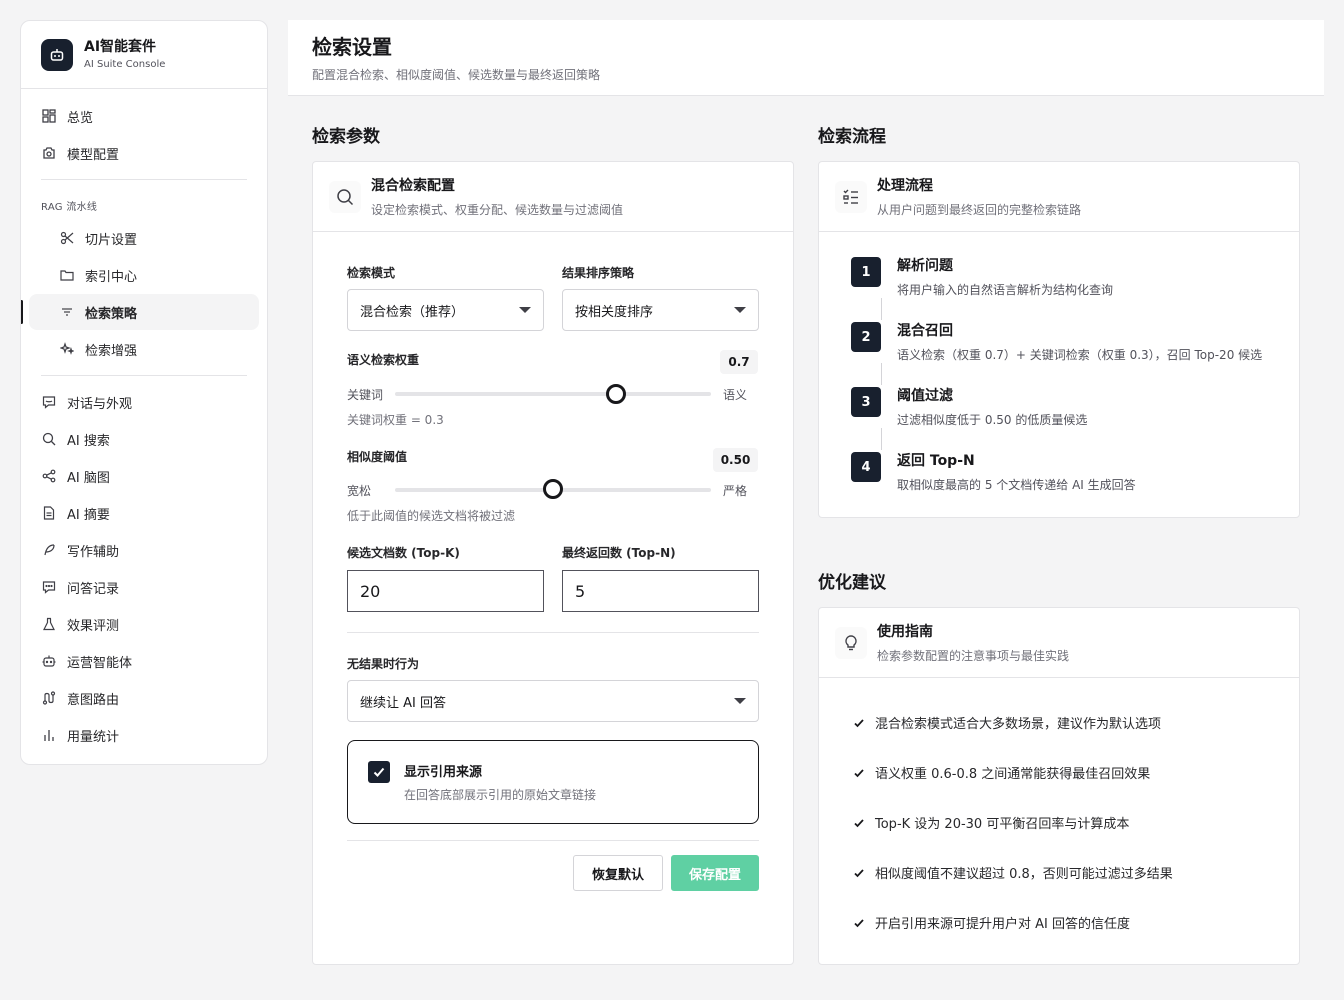  Describe the element at coordinates (49, 439) in the screenshot. I see `search-icon` at that location.